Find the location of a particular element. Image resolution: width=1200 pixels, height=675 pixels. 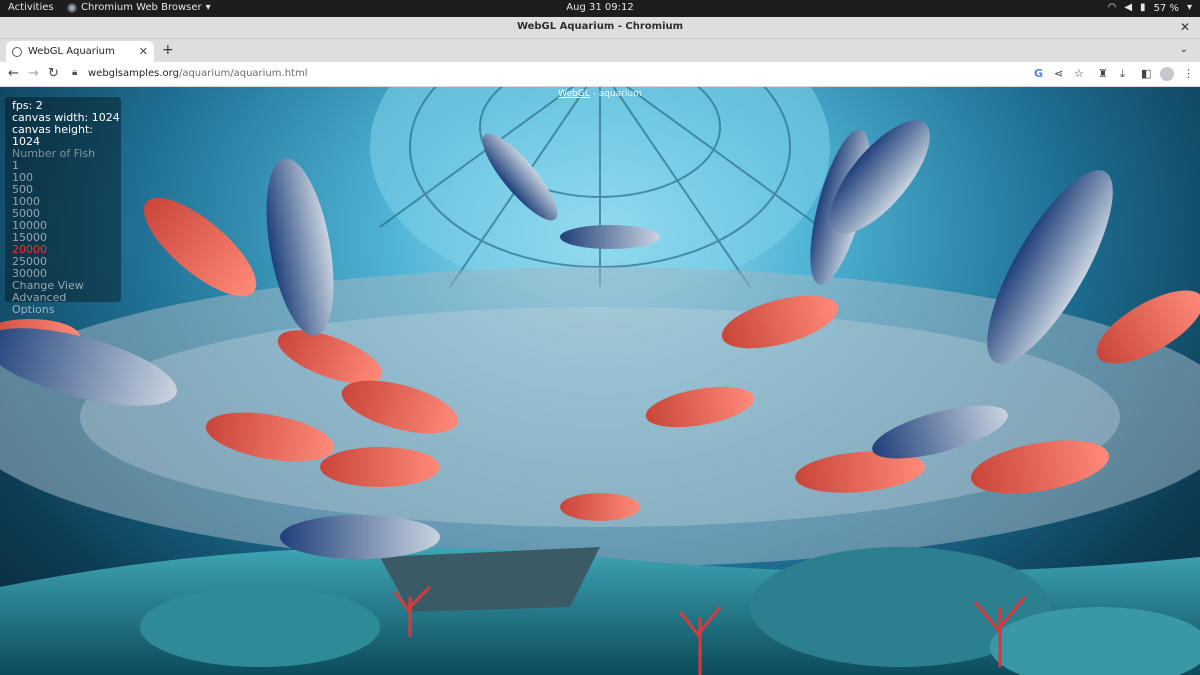

activities-button: Activities is located at coordinates (31, 7).